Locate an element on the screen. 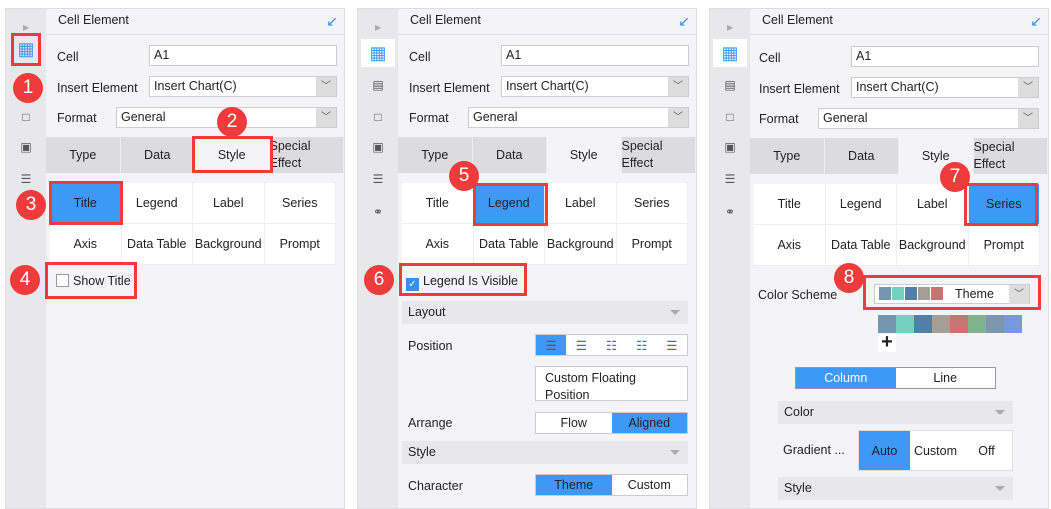  insert-element-label: Insert Element is located at coordinates (97, 88).